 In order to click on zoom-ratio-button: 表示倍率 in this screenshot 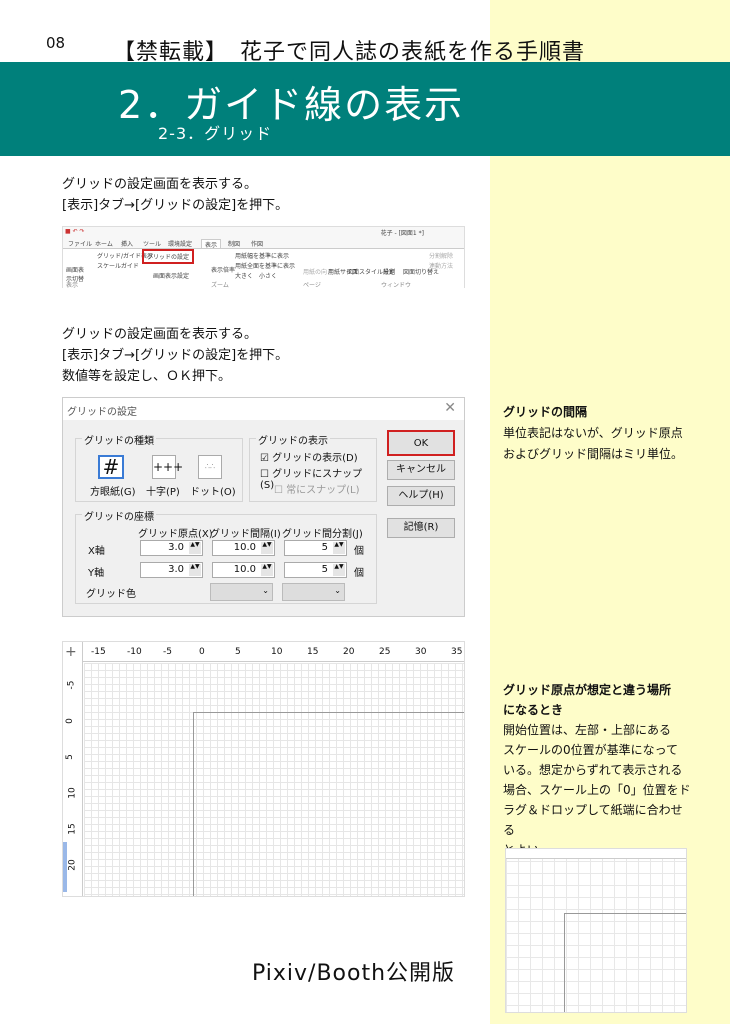, I will do `click(223, 269)`.